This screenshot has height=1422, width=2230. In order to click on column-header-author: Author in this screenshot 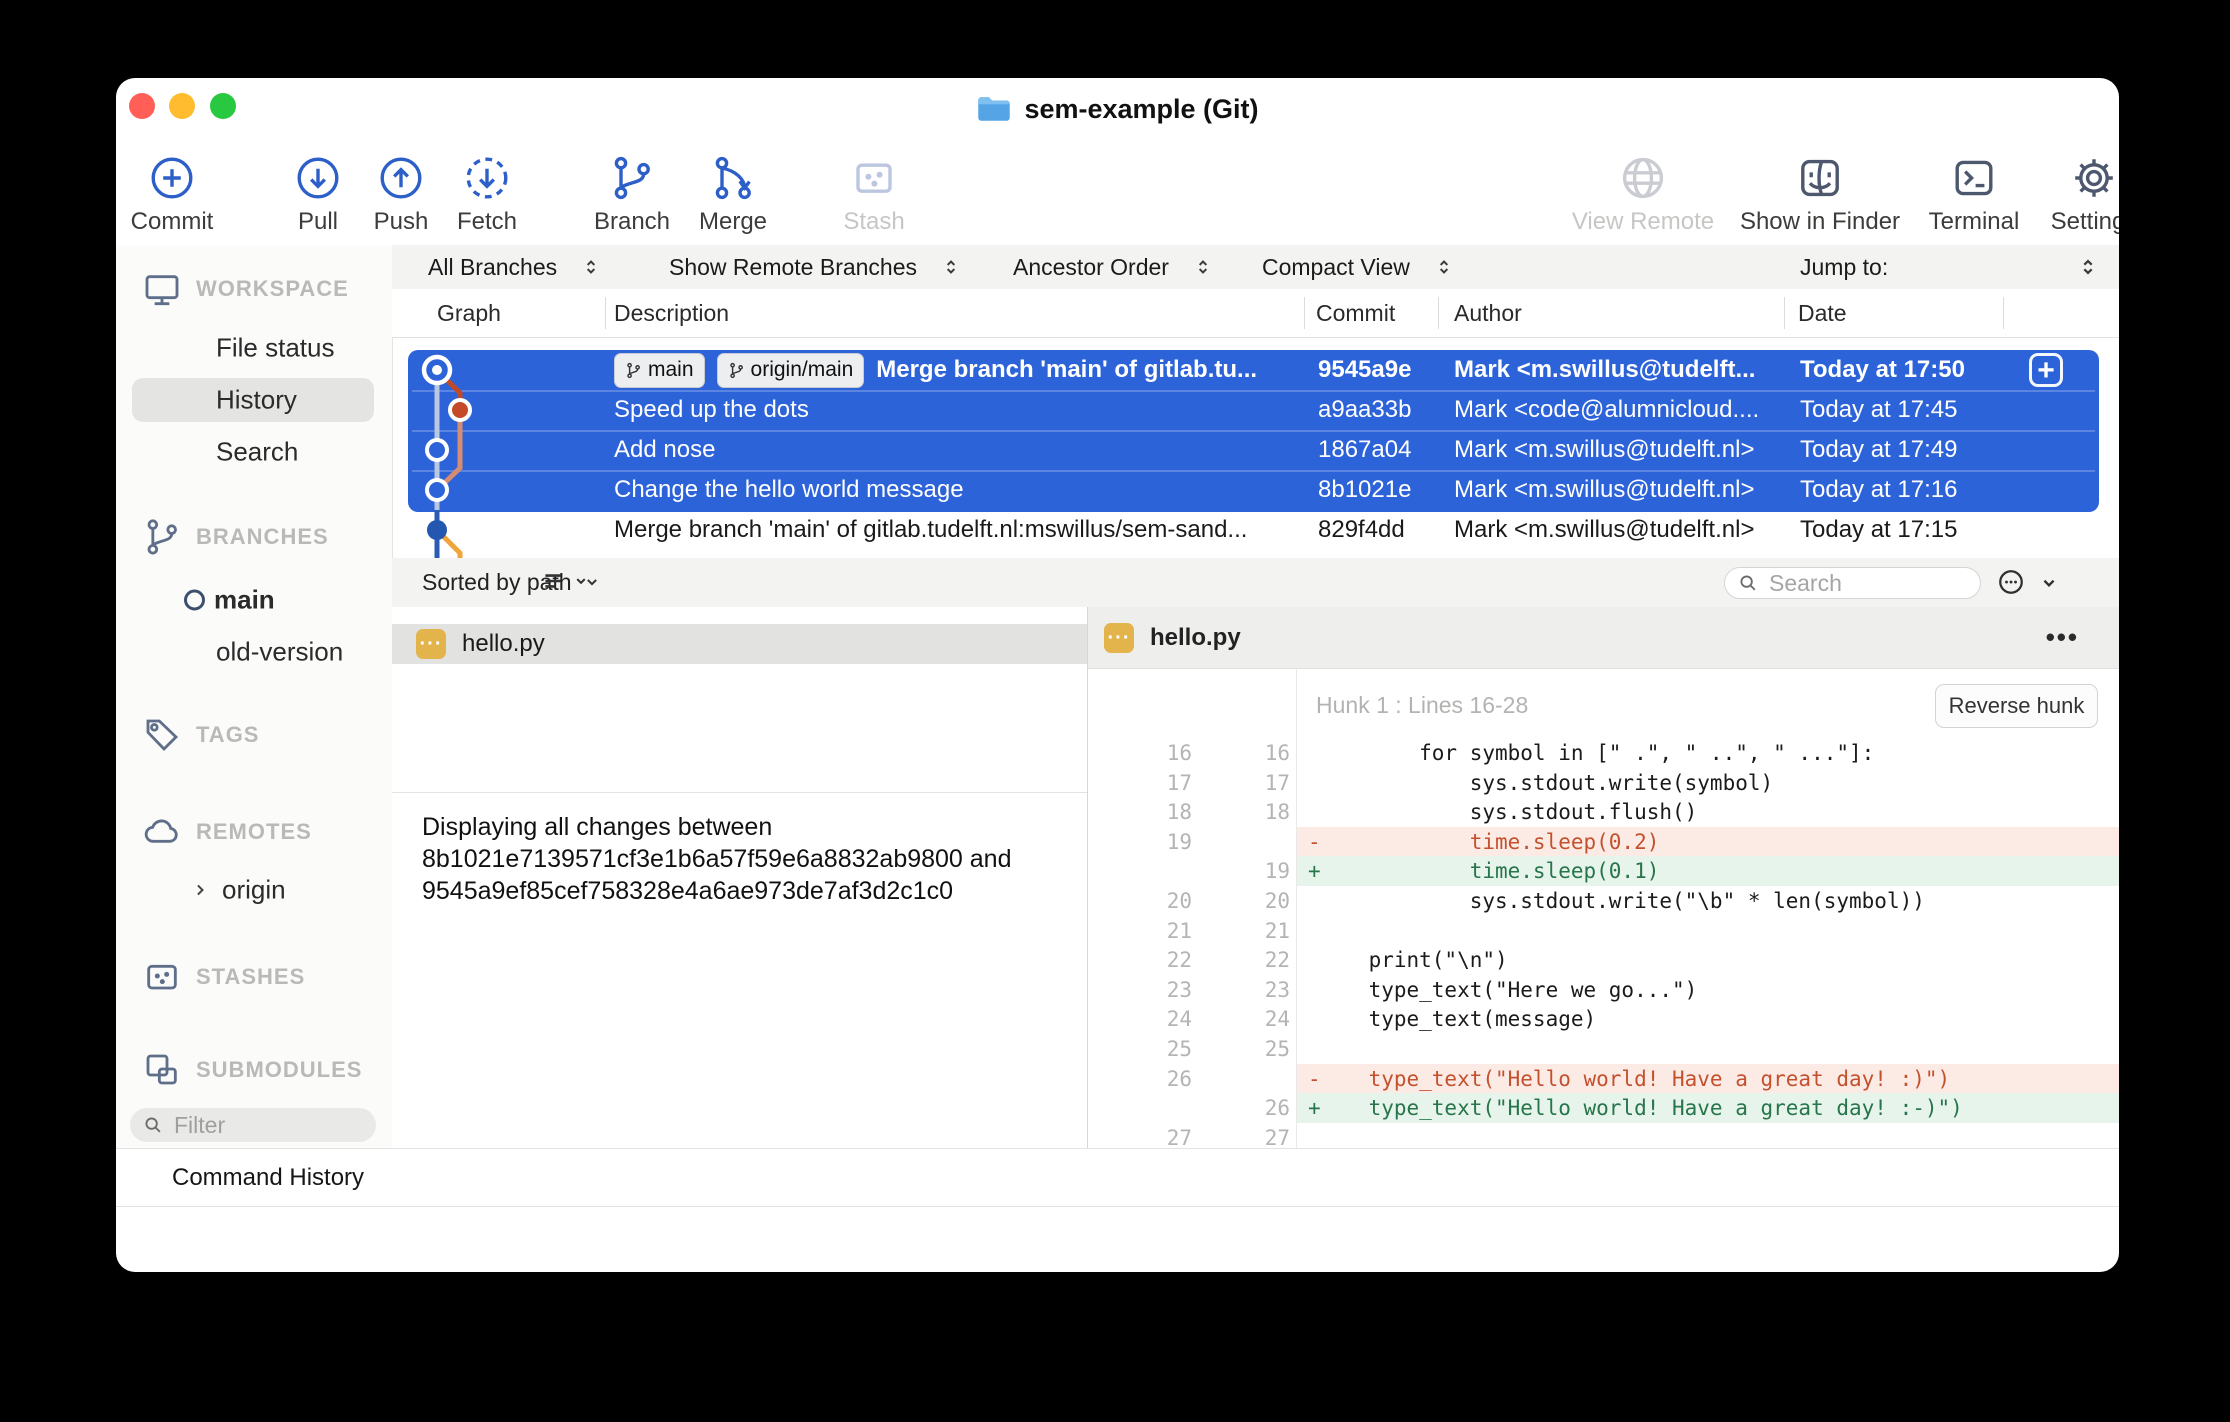, I will do `click(1488, 313)`.